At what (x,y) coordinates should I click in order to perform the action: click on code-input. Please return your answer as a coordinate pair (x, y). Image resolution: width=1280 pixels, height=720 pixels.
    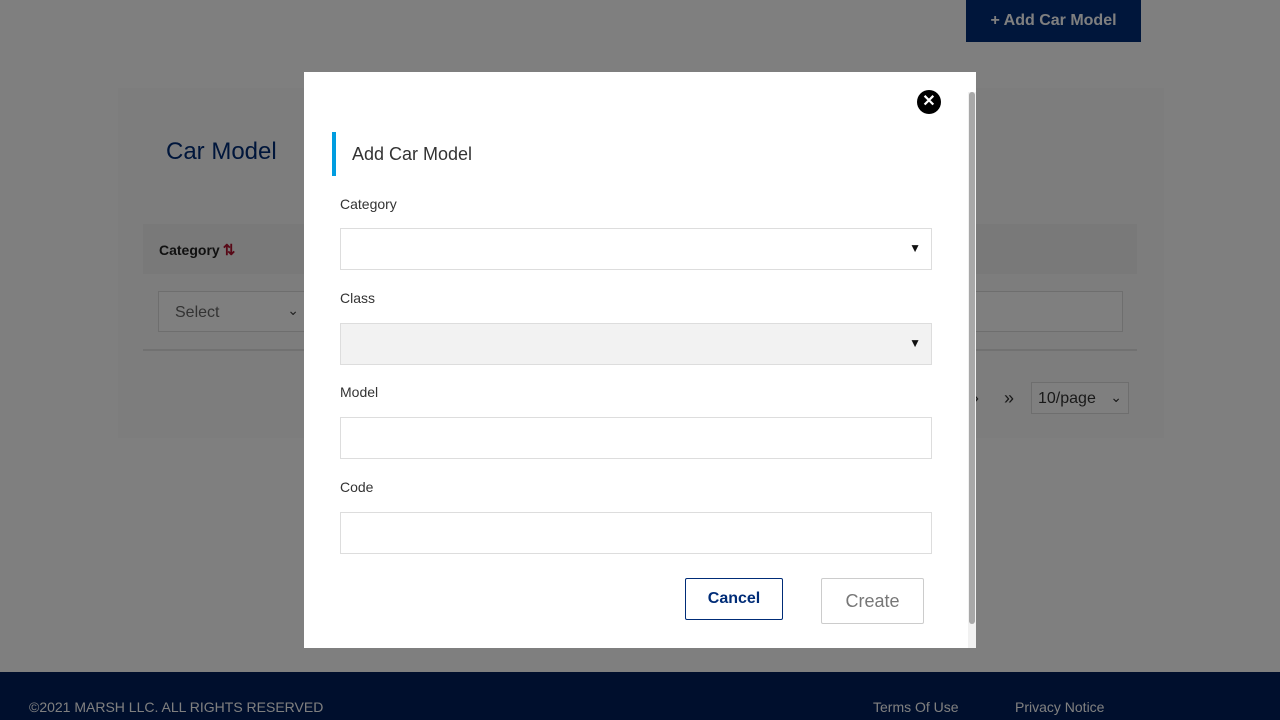
    Looking at the image, I should click on (636, 533).